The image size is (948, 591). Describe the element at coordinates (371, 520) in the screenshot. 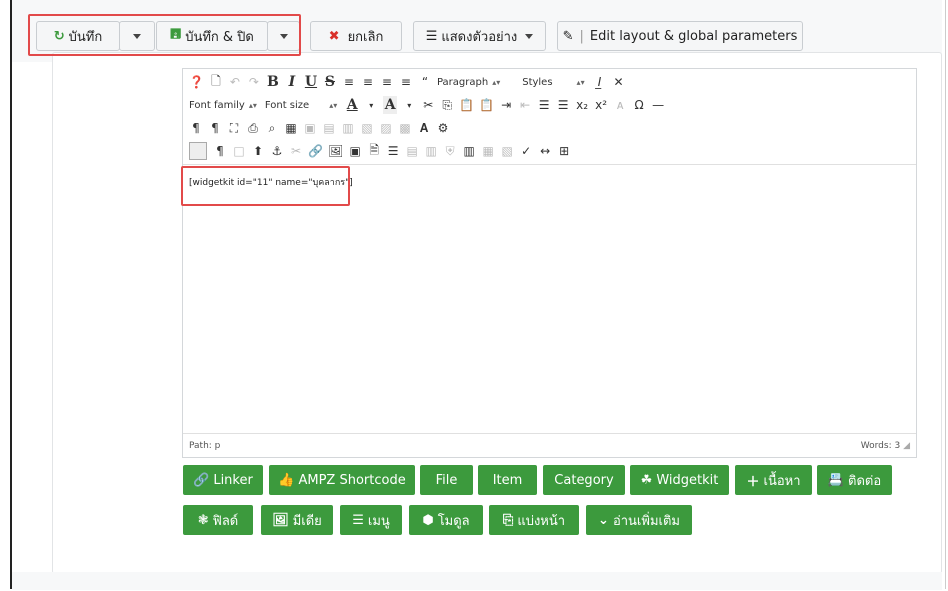

I see `menu-button: ☰ เมนู` at that location.